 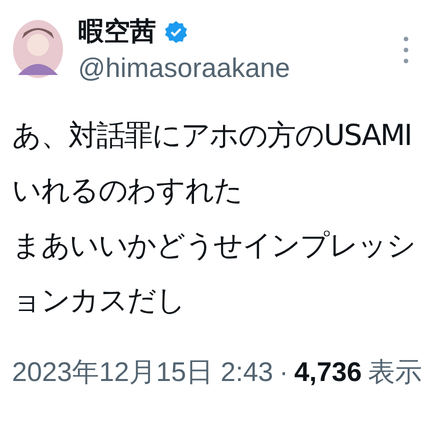 I want to click on user-handle: @himasoraakane, so click(x=233, y=68).